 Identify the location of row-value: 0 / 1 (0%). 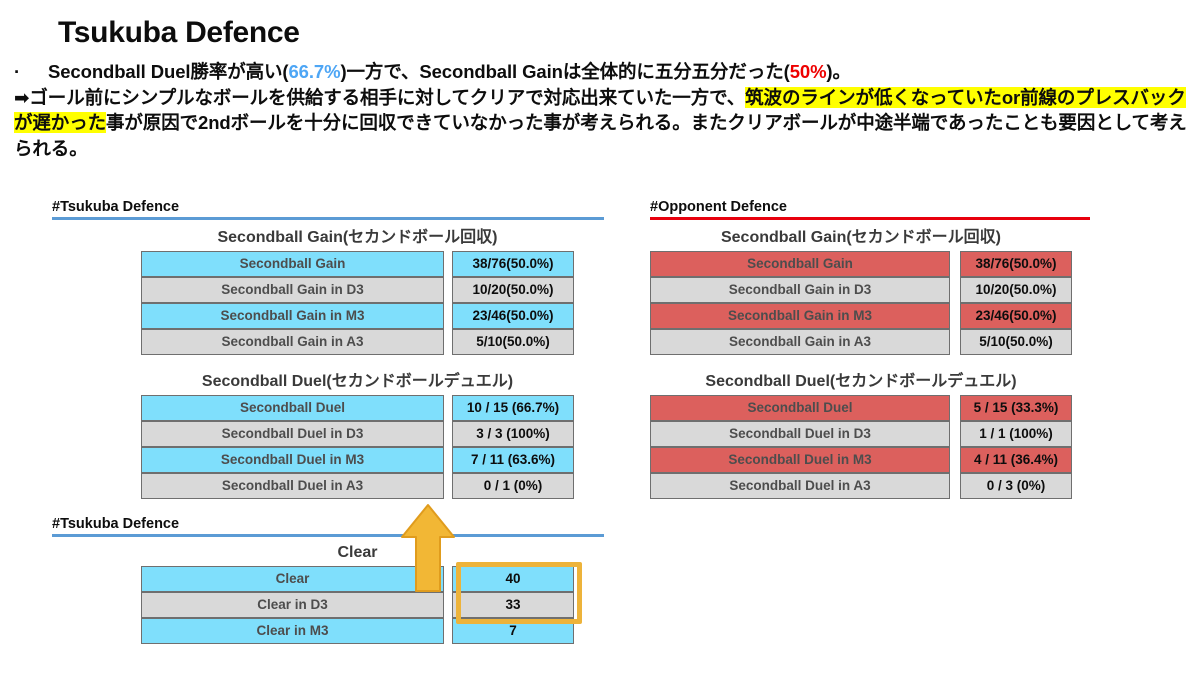
(513, 486).